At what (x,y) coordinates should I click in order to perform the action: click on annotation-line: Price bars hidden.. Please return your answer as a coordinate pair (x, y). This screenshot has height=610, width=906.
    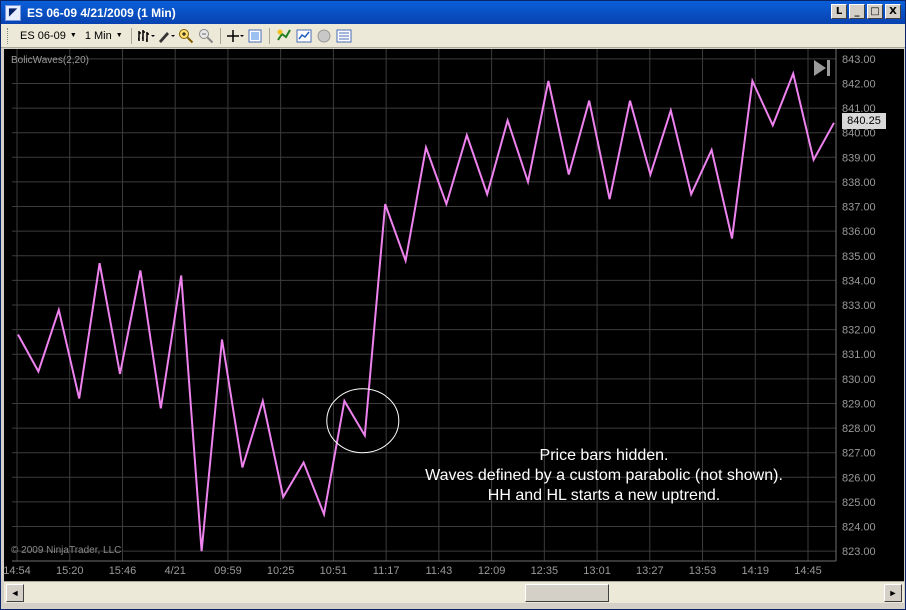
    Looking at the image, I should click on (604, 455).